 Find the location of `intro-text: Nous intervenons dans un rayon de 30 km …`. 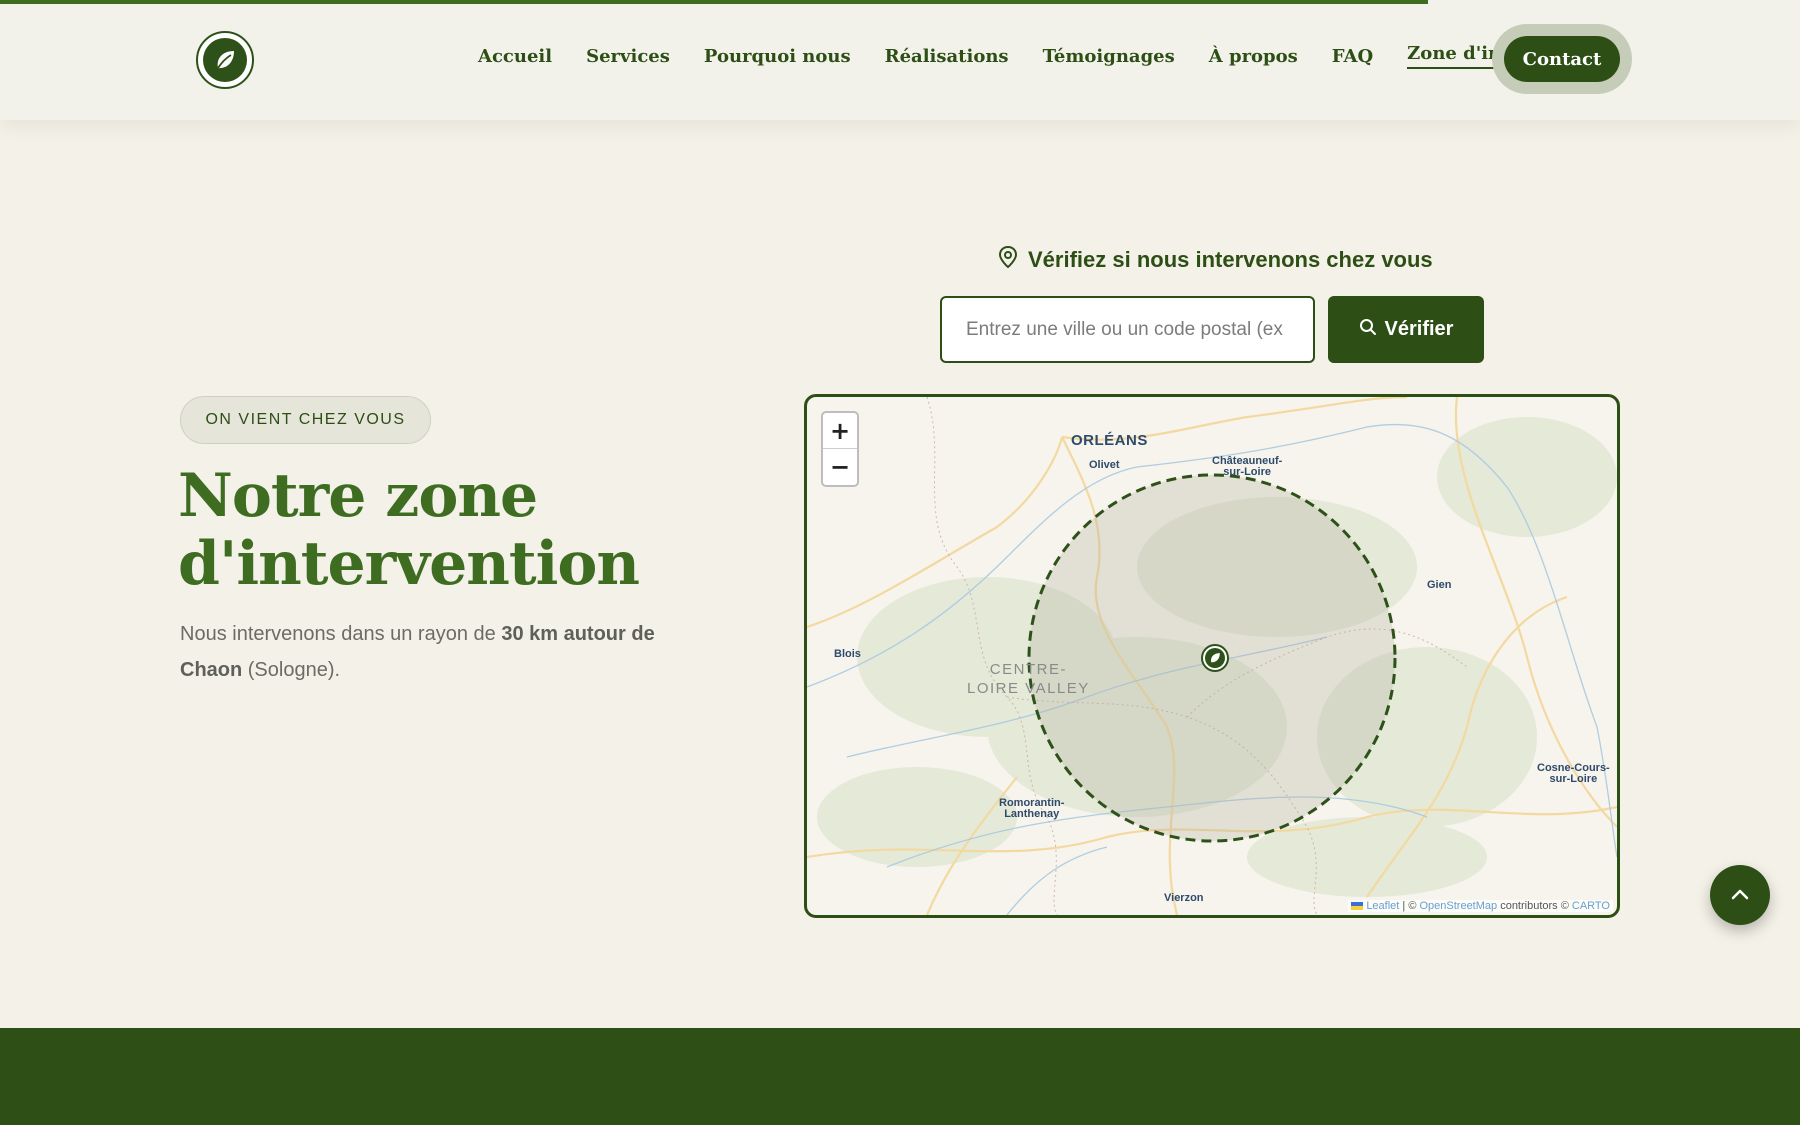

intro-text: Nous intervenons dans un rayon de 30 km … is located at coordinates (440, 652).